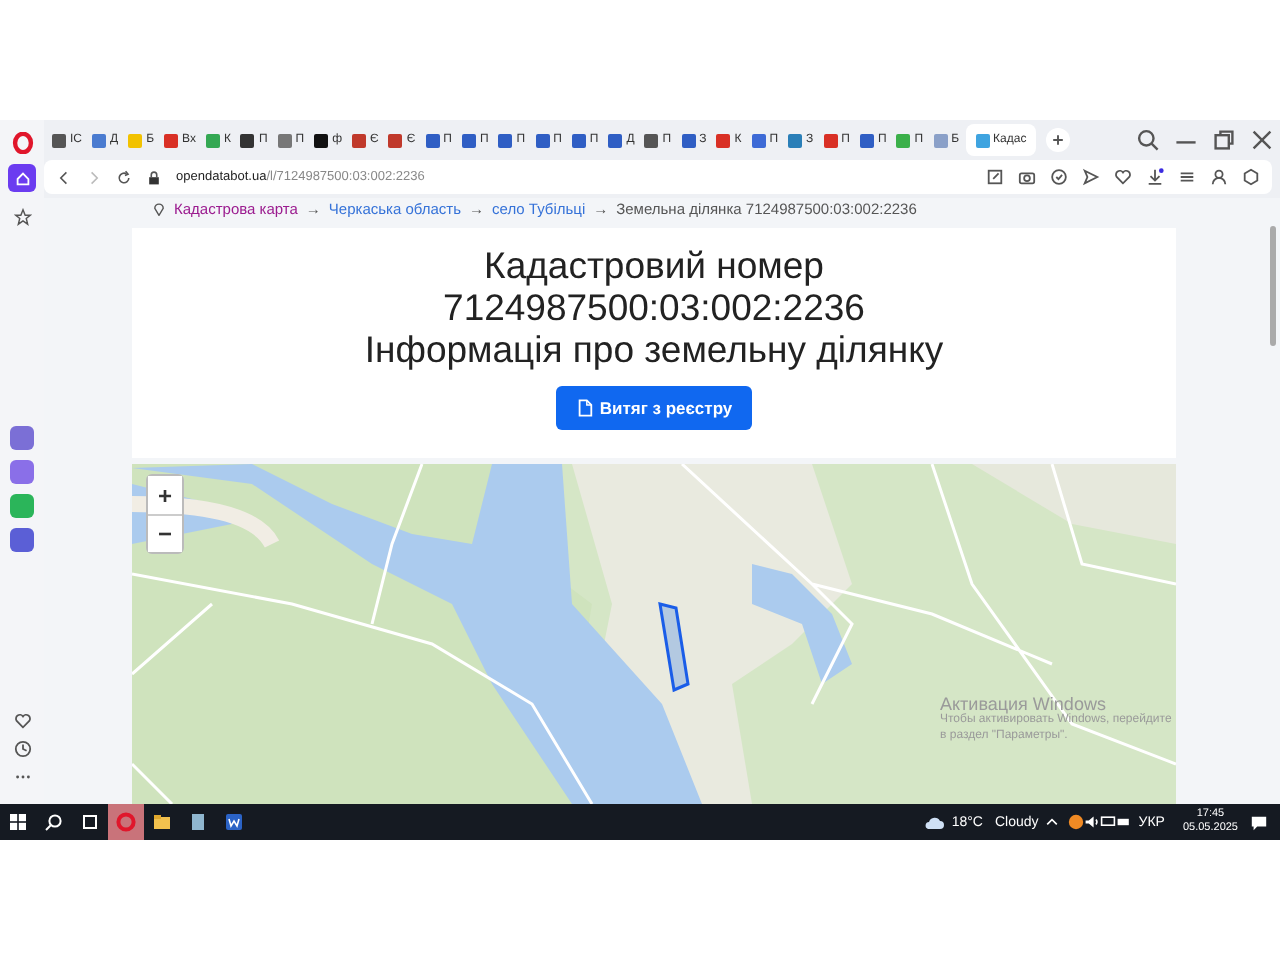 The image size is (1280, 960). What do you see at coordinates (674, 647) in the screenshot?
I see `land-parcel-outline` at bounding box center [674, 647].